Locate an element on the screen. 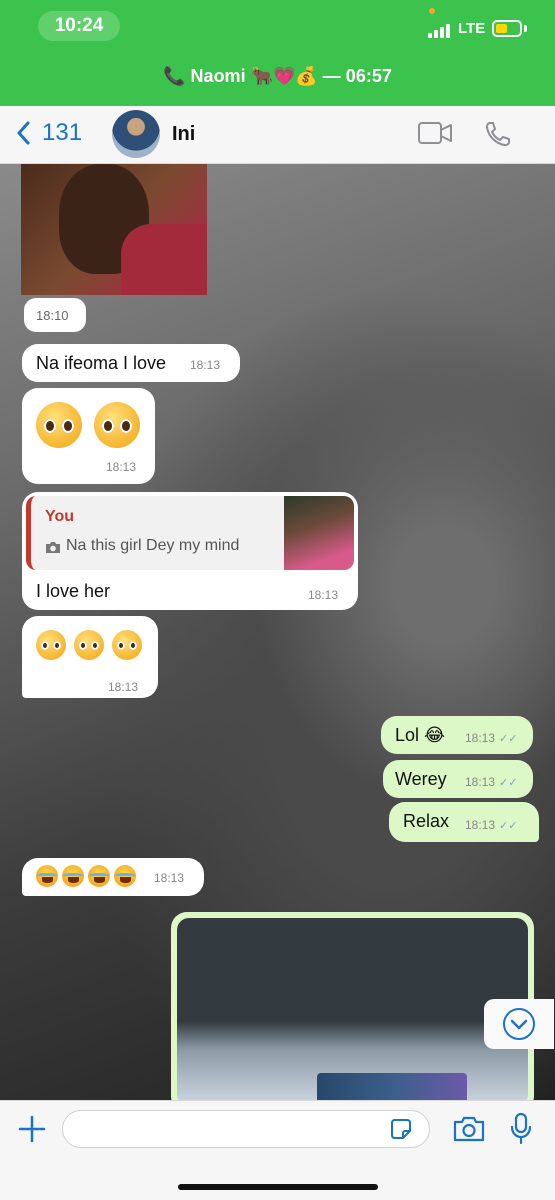  network-type: LTE is located at coordinates (472, 28).